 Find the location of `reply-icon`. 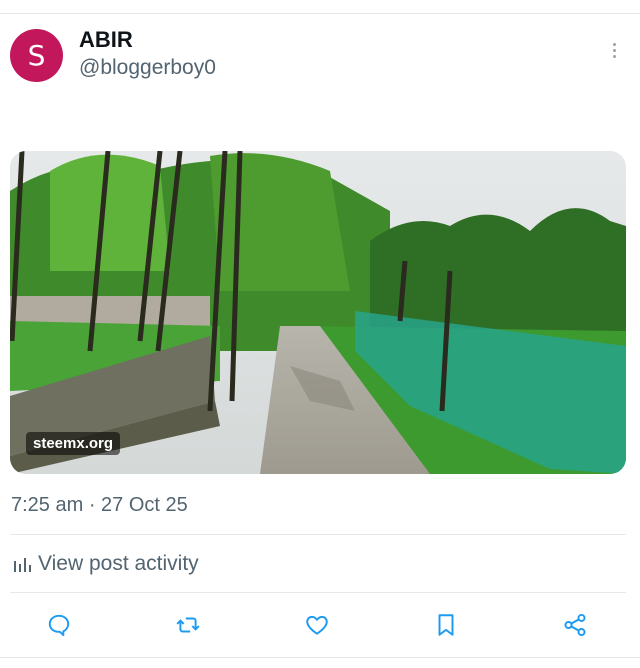

reply-icon is located at coordinates (59, 625).